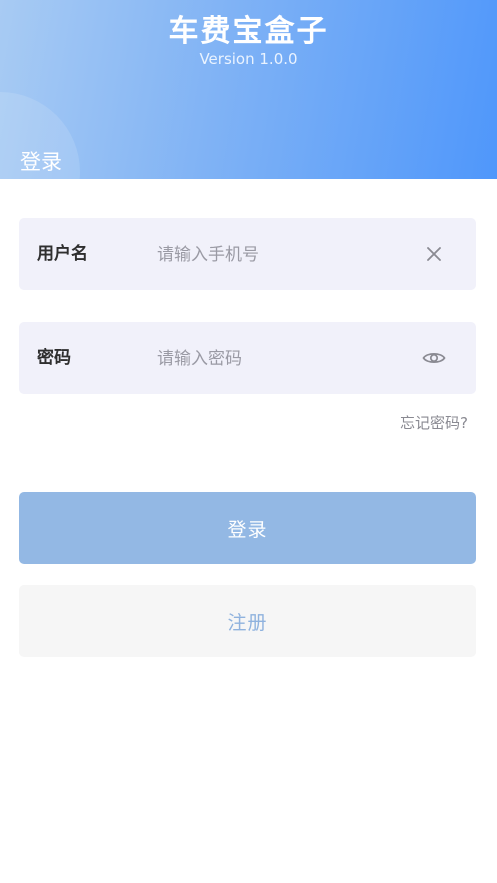 The width and height of the screenshot is (497, 883). What do you see at coordinates (248, 59) in the screenshot?
I see `app-version: Version 1.0.0` at bounding box center [248, 59].